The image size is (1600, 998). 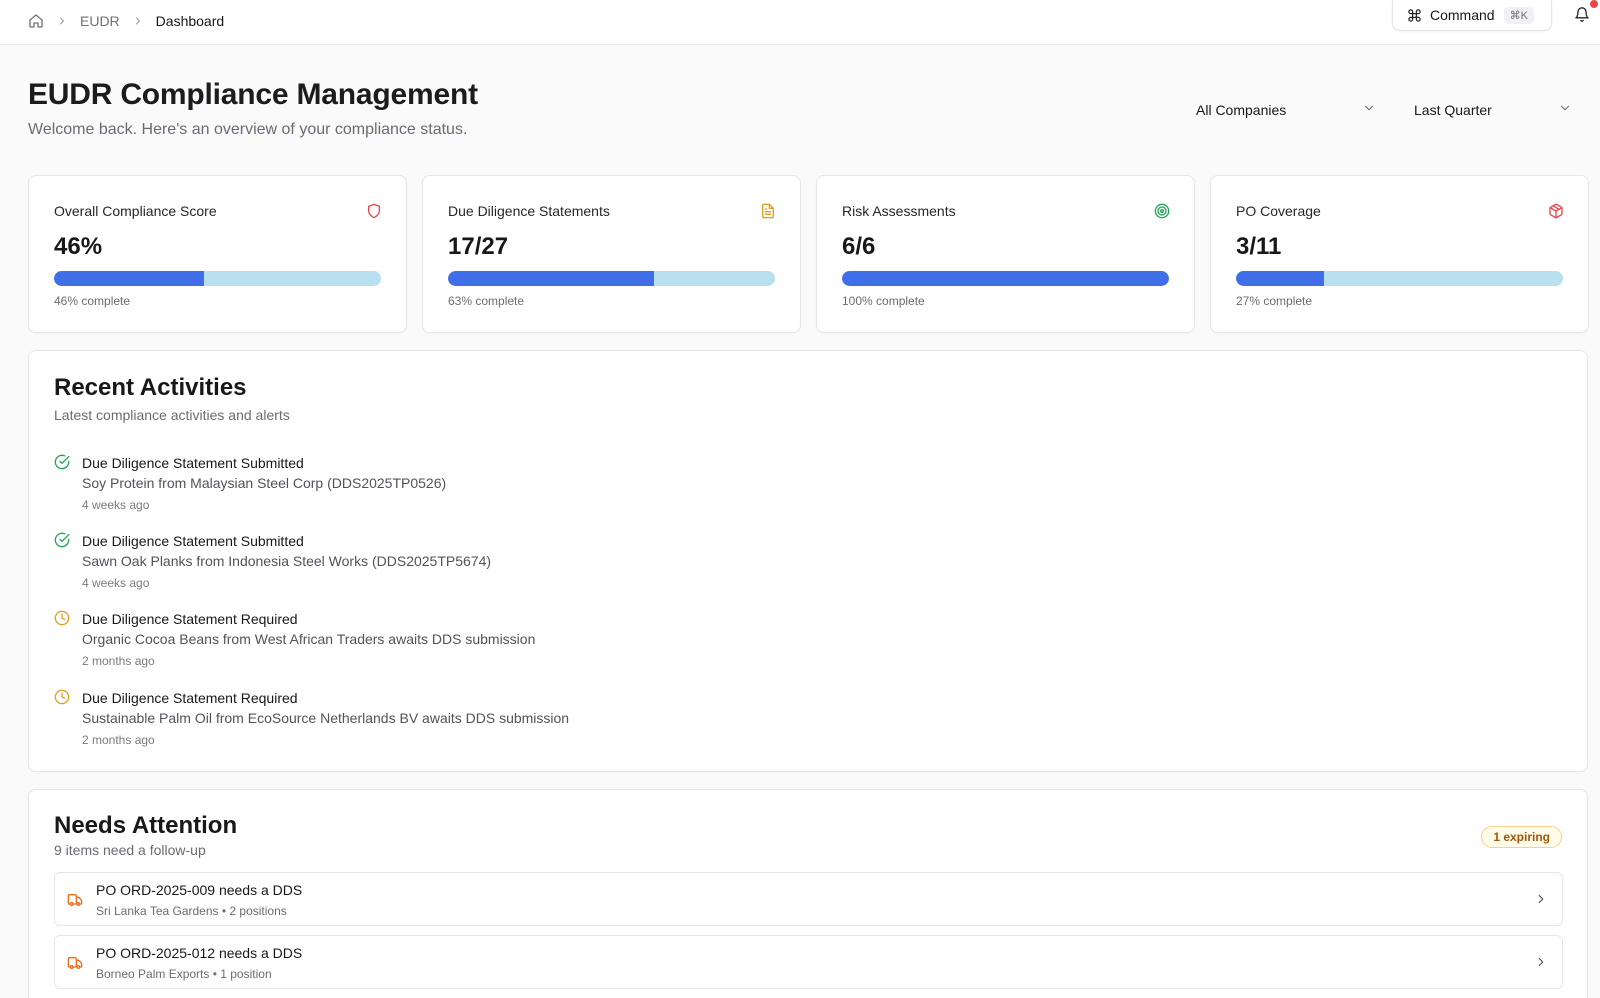 What do you see at coordinates (486, 301) in the screenshot?
I see `stat-caption: 63% complete` at bounding box center [486, 301].